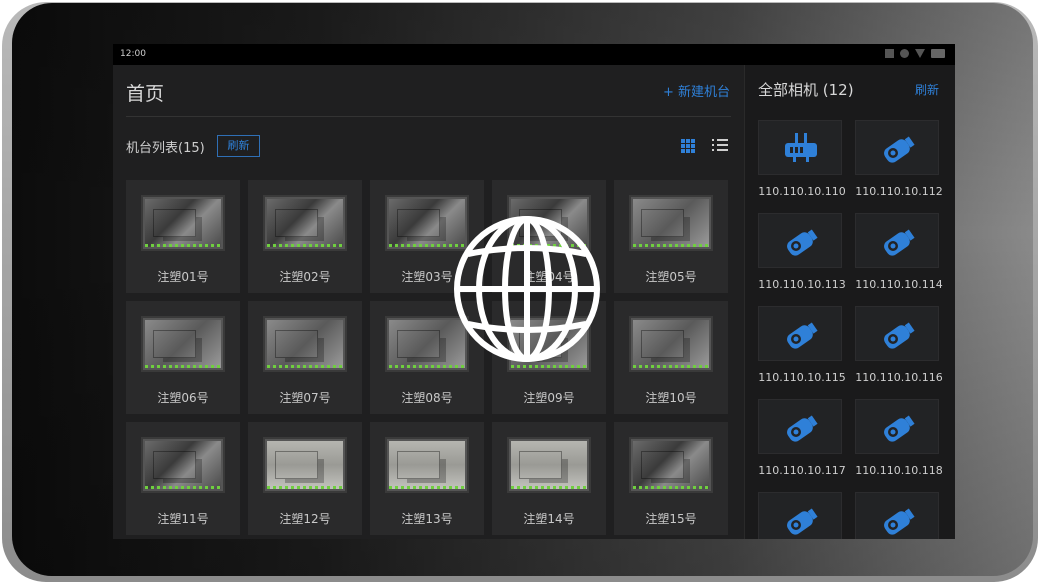  I want to click on grid-view-icon, so click(688, 146).